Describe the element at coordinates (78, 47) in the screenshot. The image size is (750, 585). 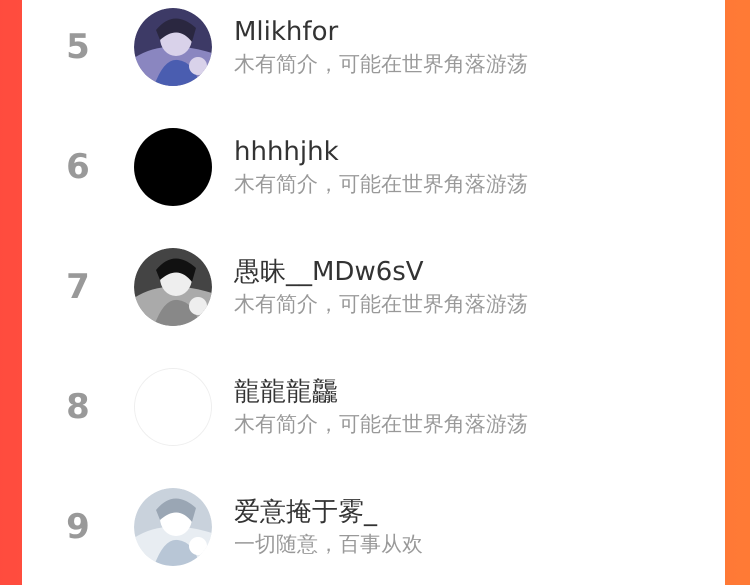
I see `rank-number: 5` at that location.